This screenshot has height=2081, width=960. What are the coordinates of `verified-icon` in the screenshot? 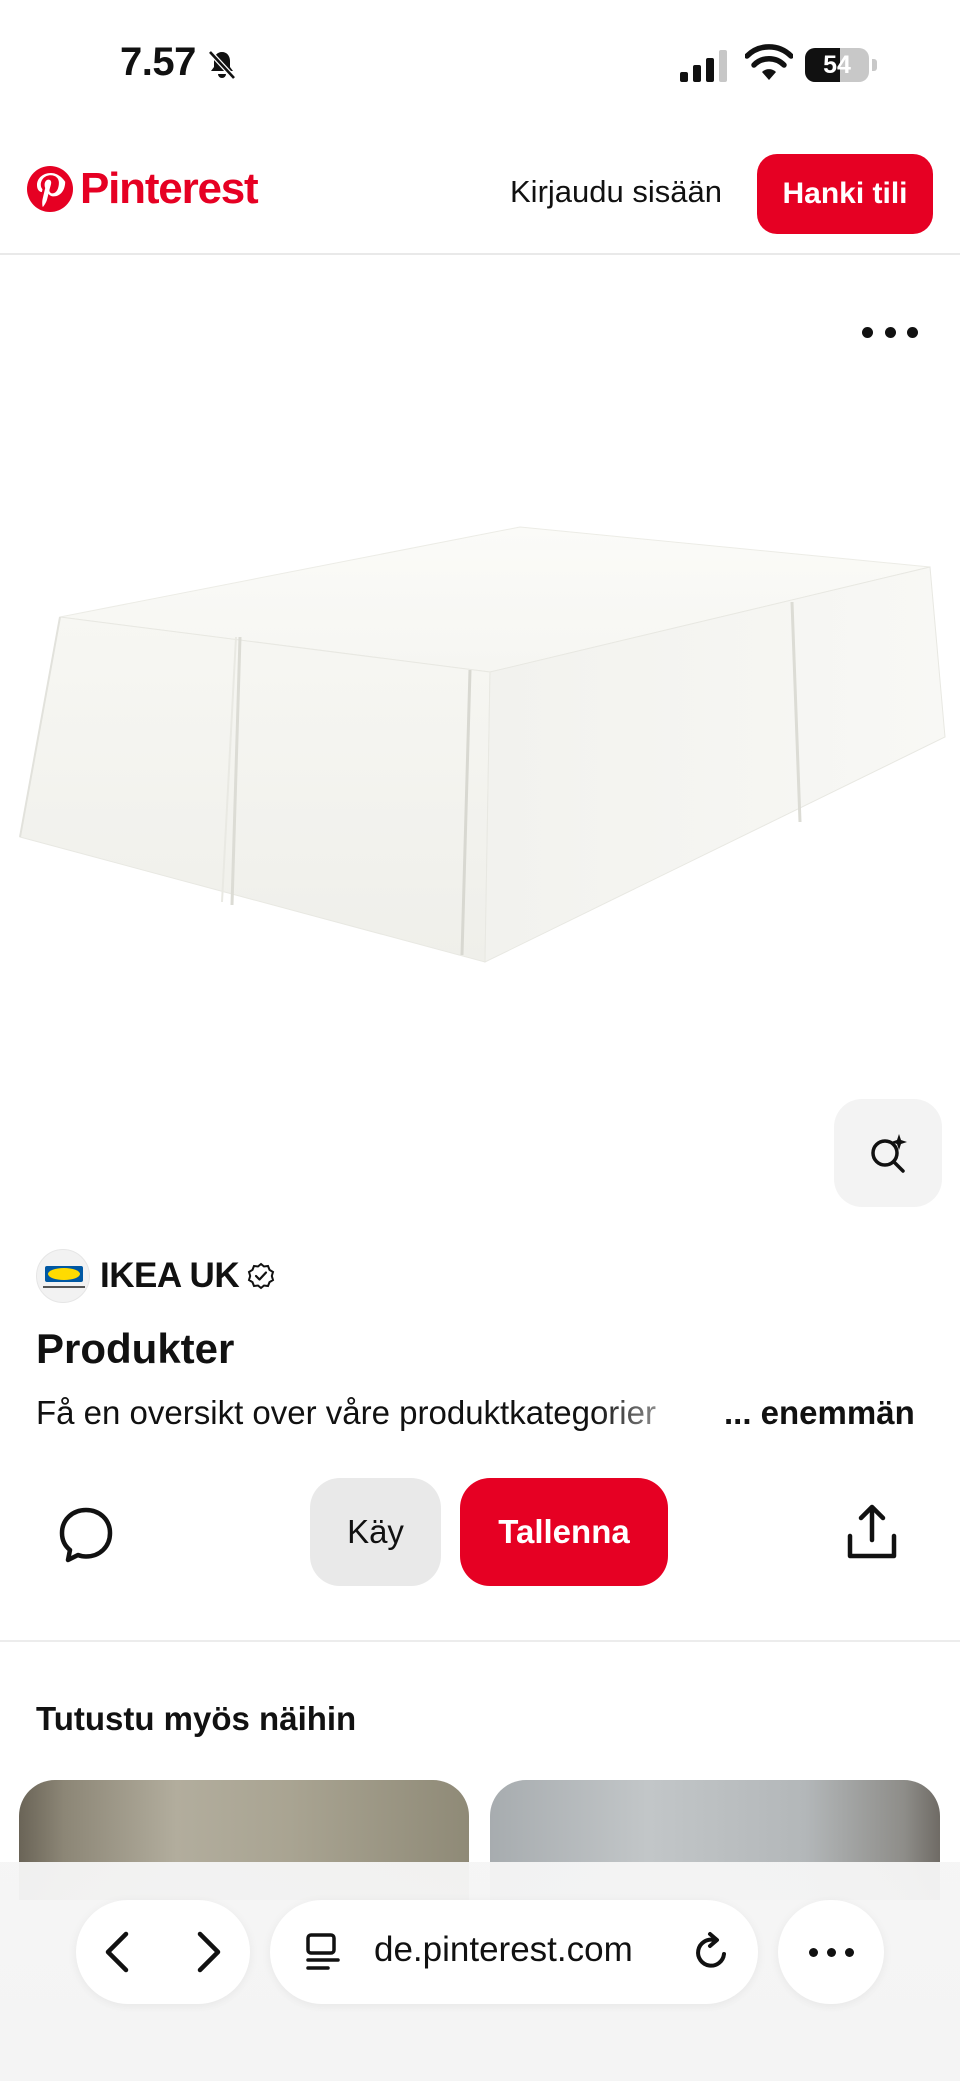 It's located at (261, 1276).